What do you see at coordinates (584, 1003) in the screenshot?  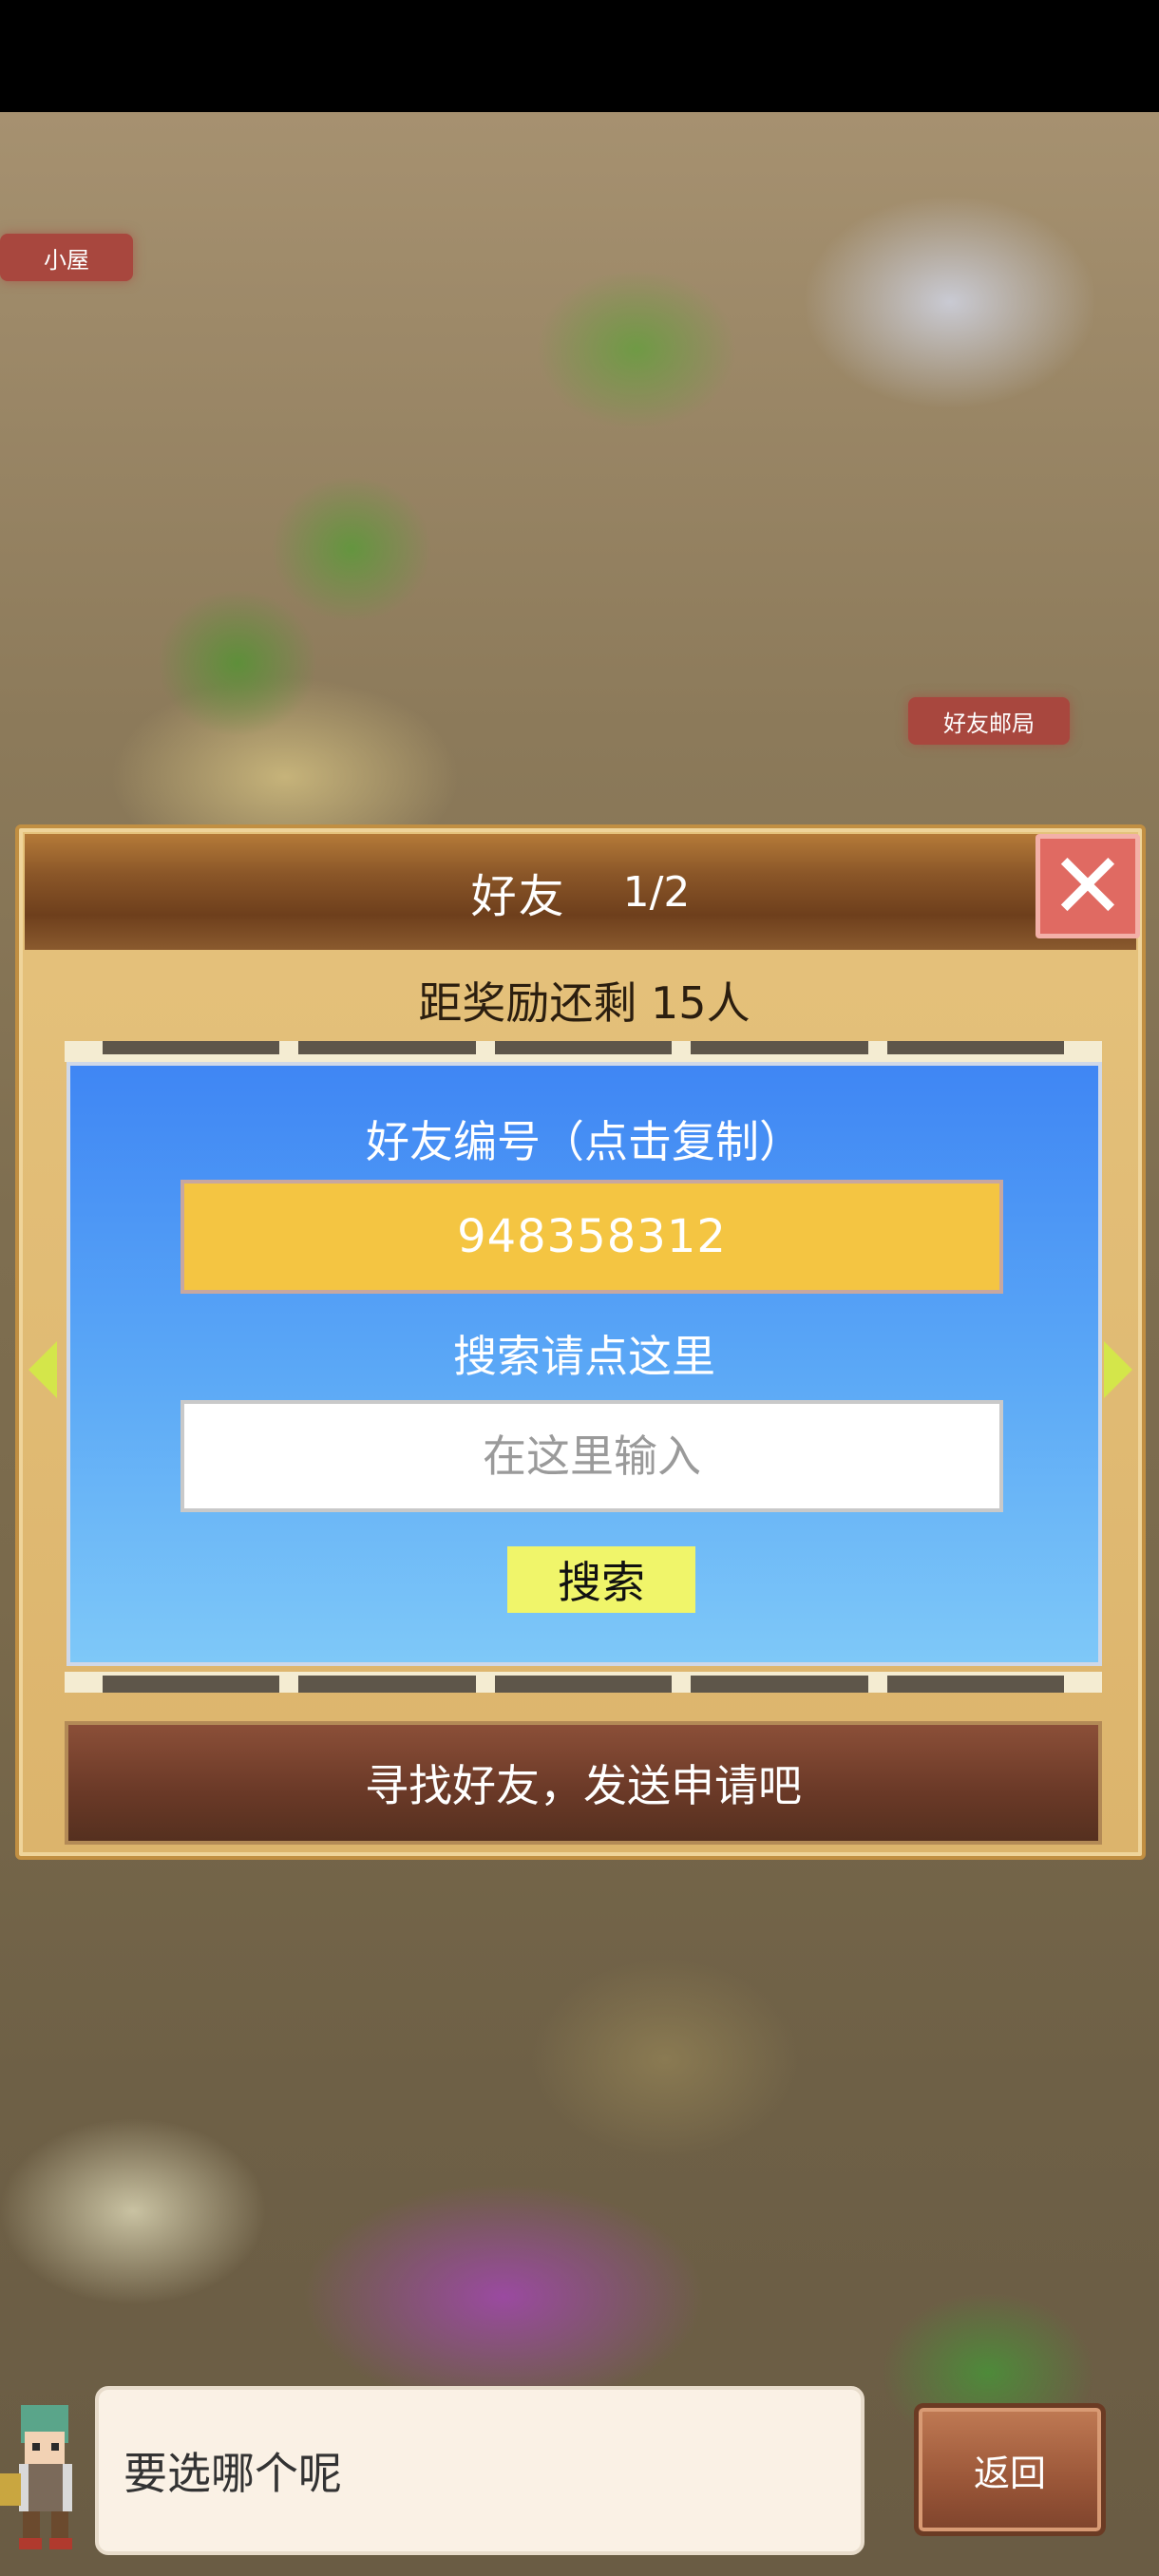 I see `reward-remaining-text: 距奖励还剩 15人` at bounding box center [584, 1003].